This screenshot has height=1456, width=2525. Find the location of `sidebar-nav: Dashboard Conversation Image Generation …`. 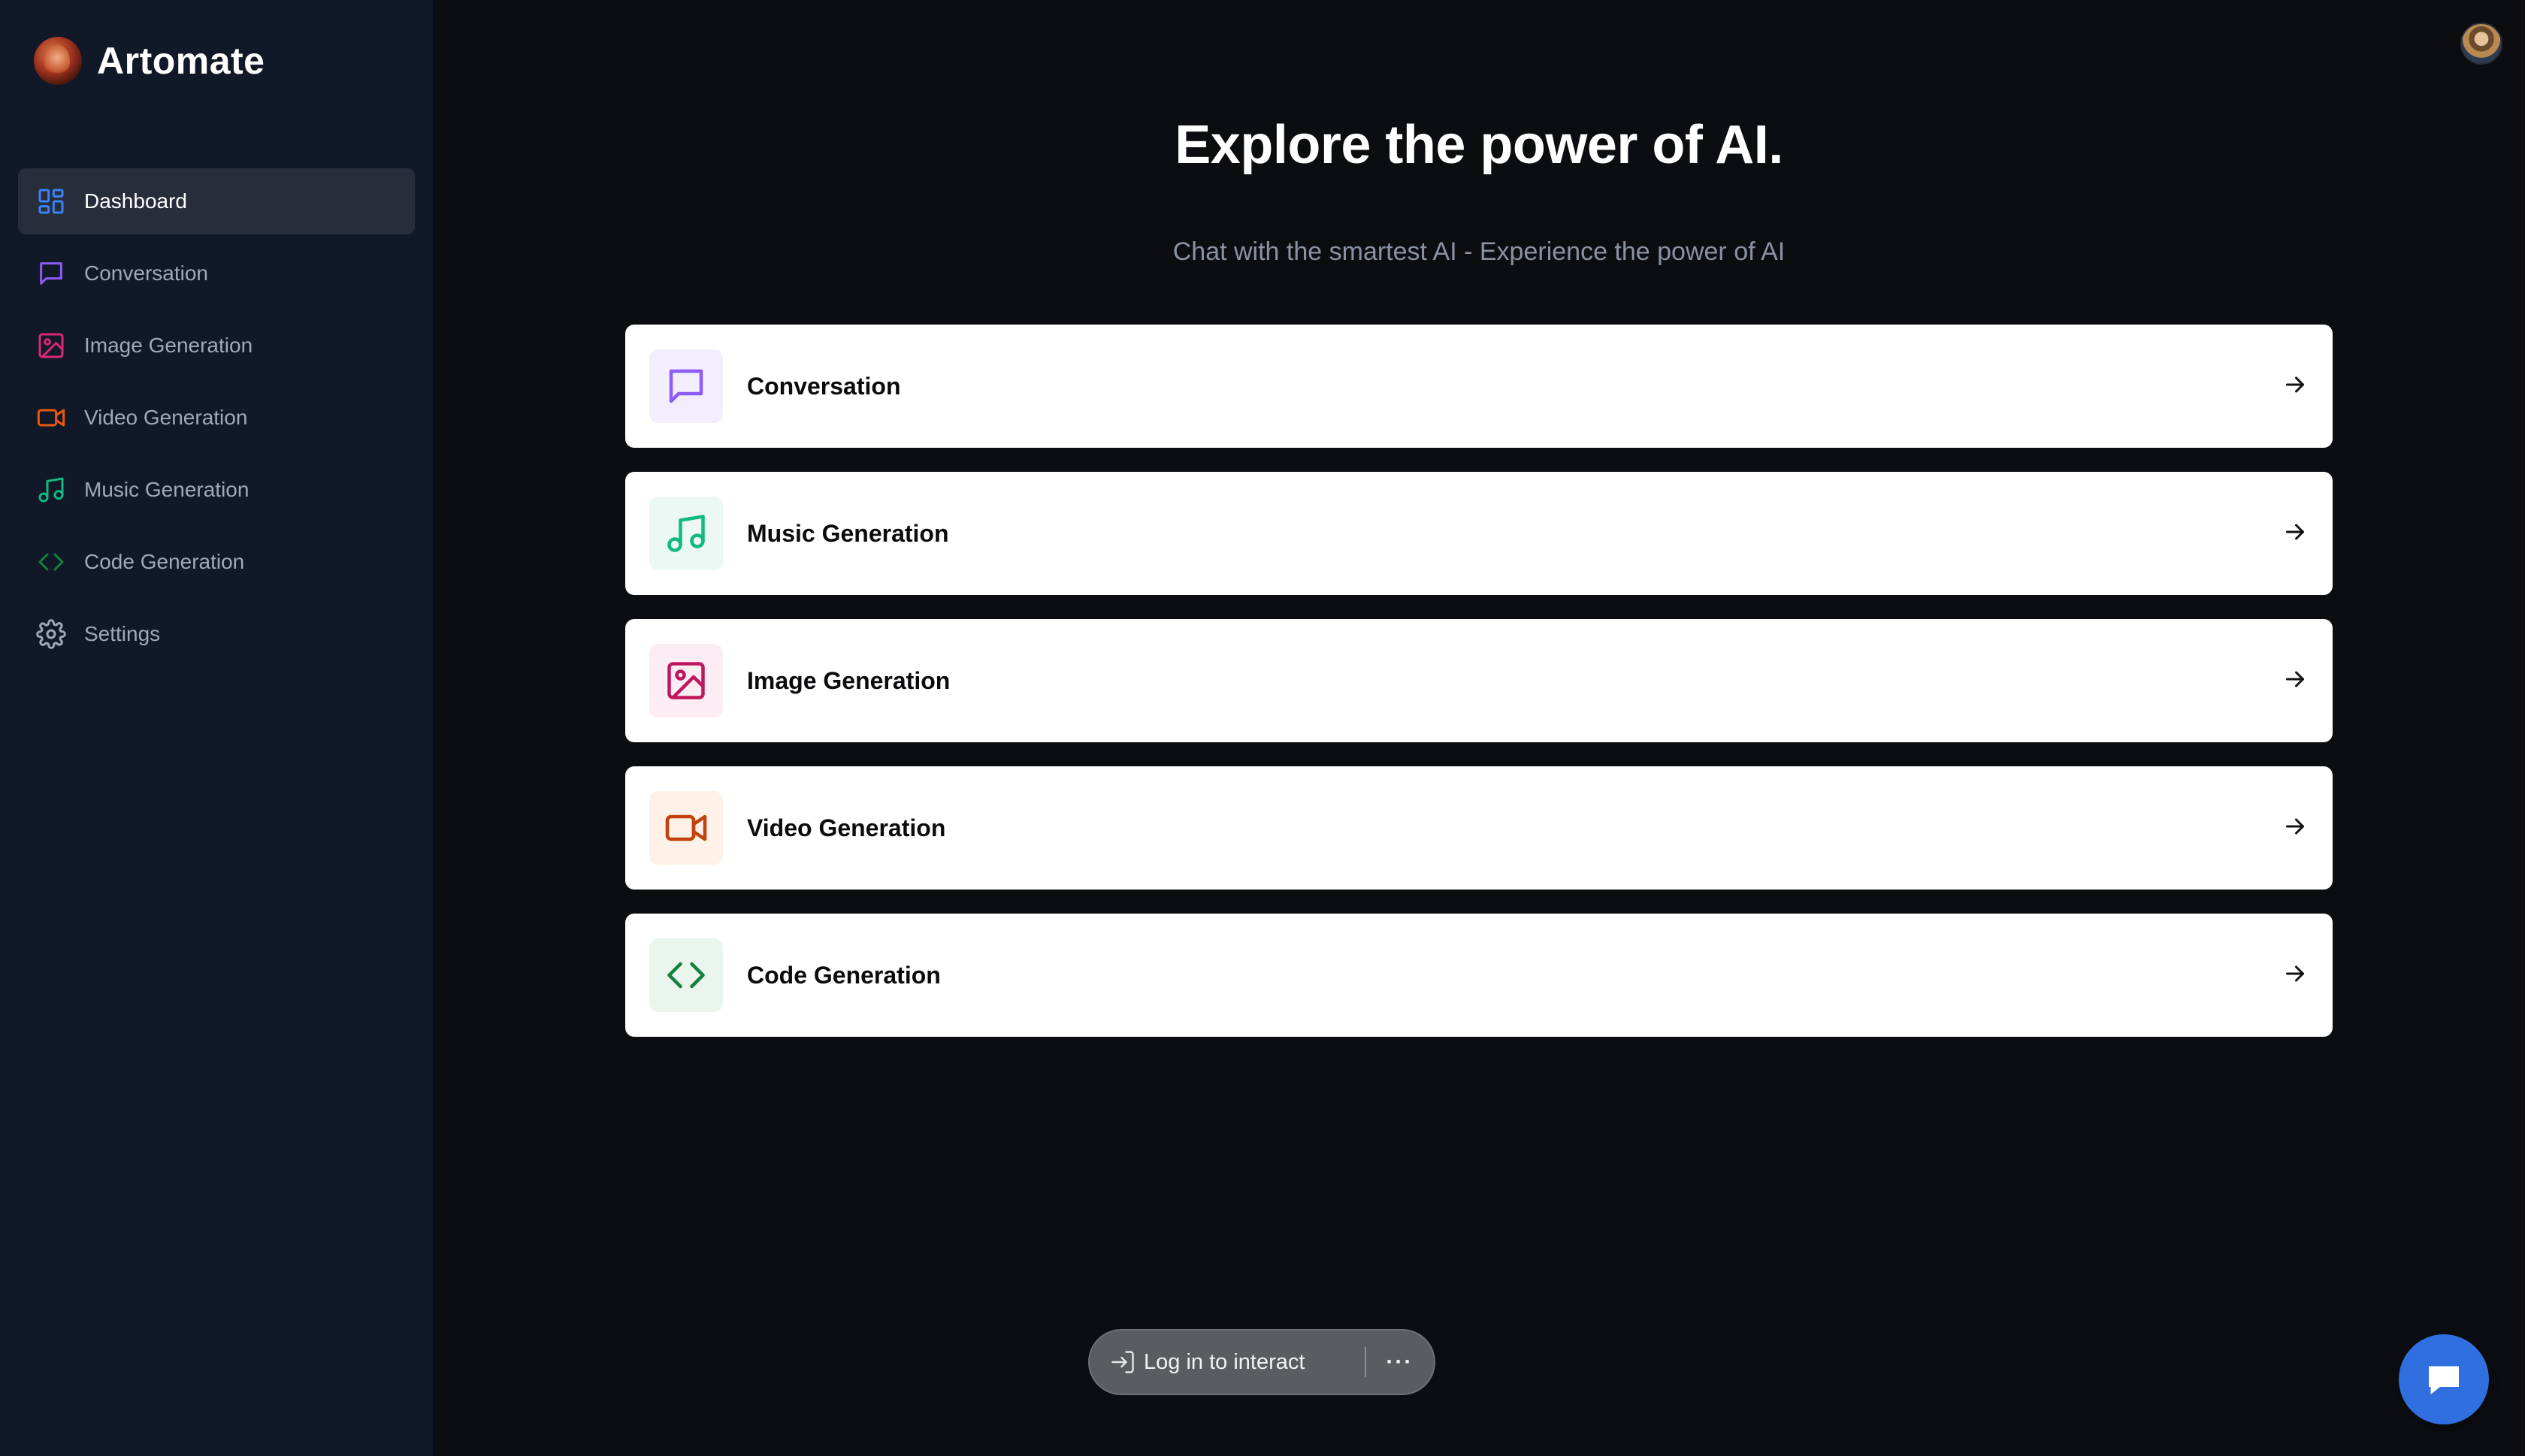

sidebar-nav: Dashboard Conversation Image Generation … is located at coordinates (216, 420).